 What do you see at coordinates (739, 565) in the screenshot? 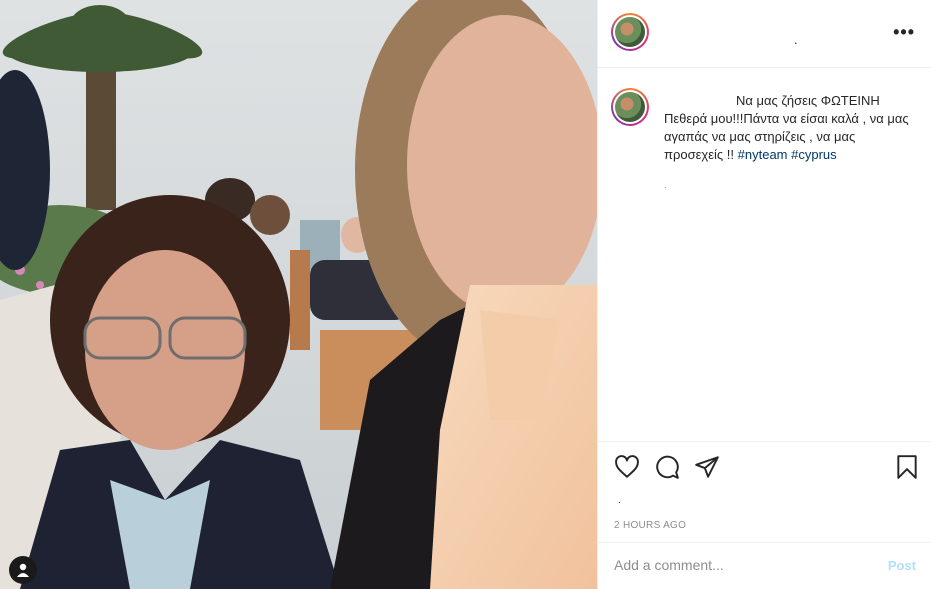
I see `comment-input` at bounding box center [739, 565].